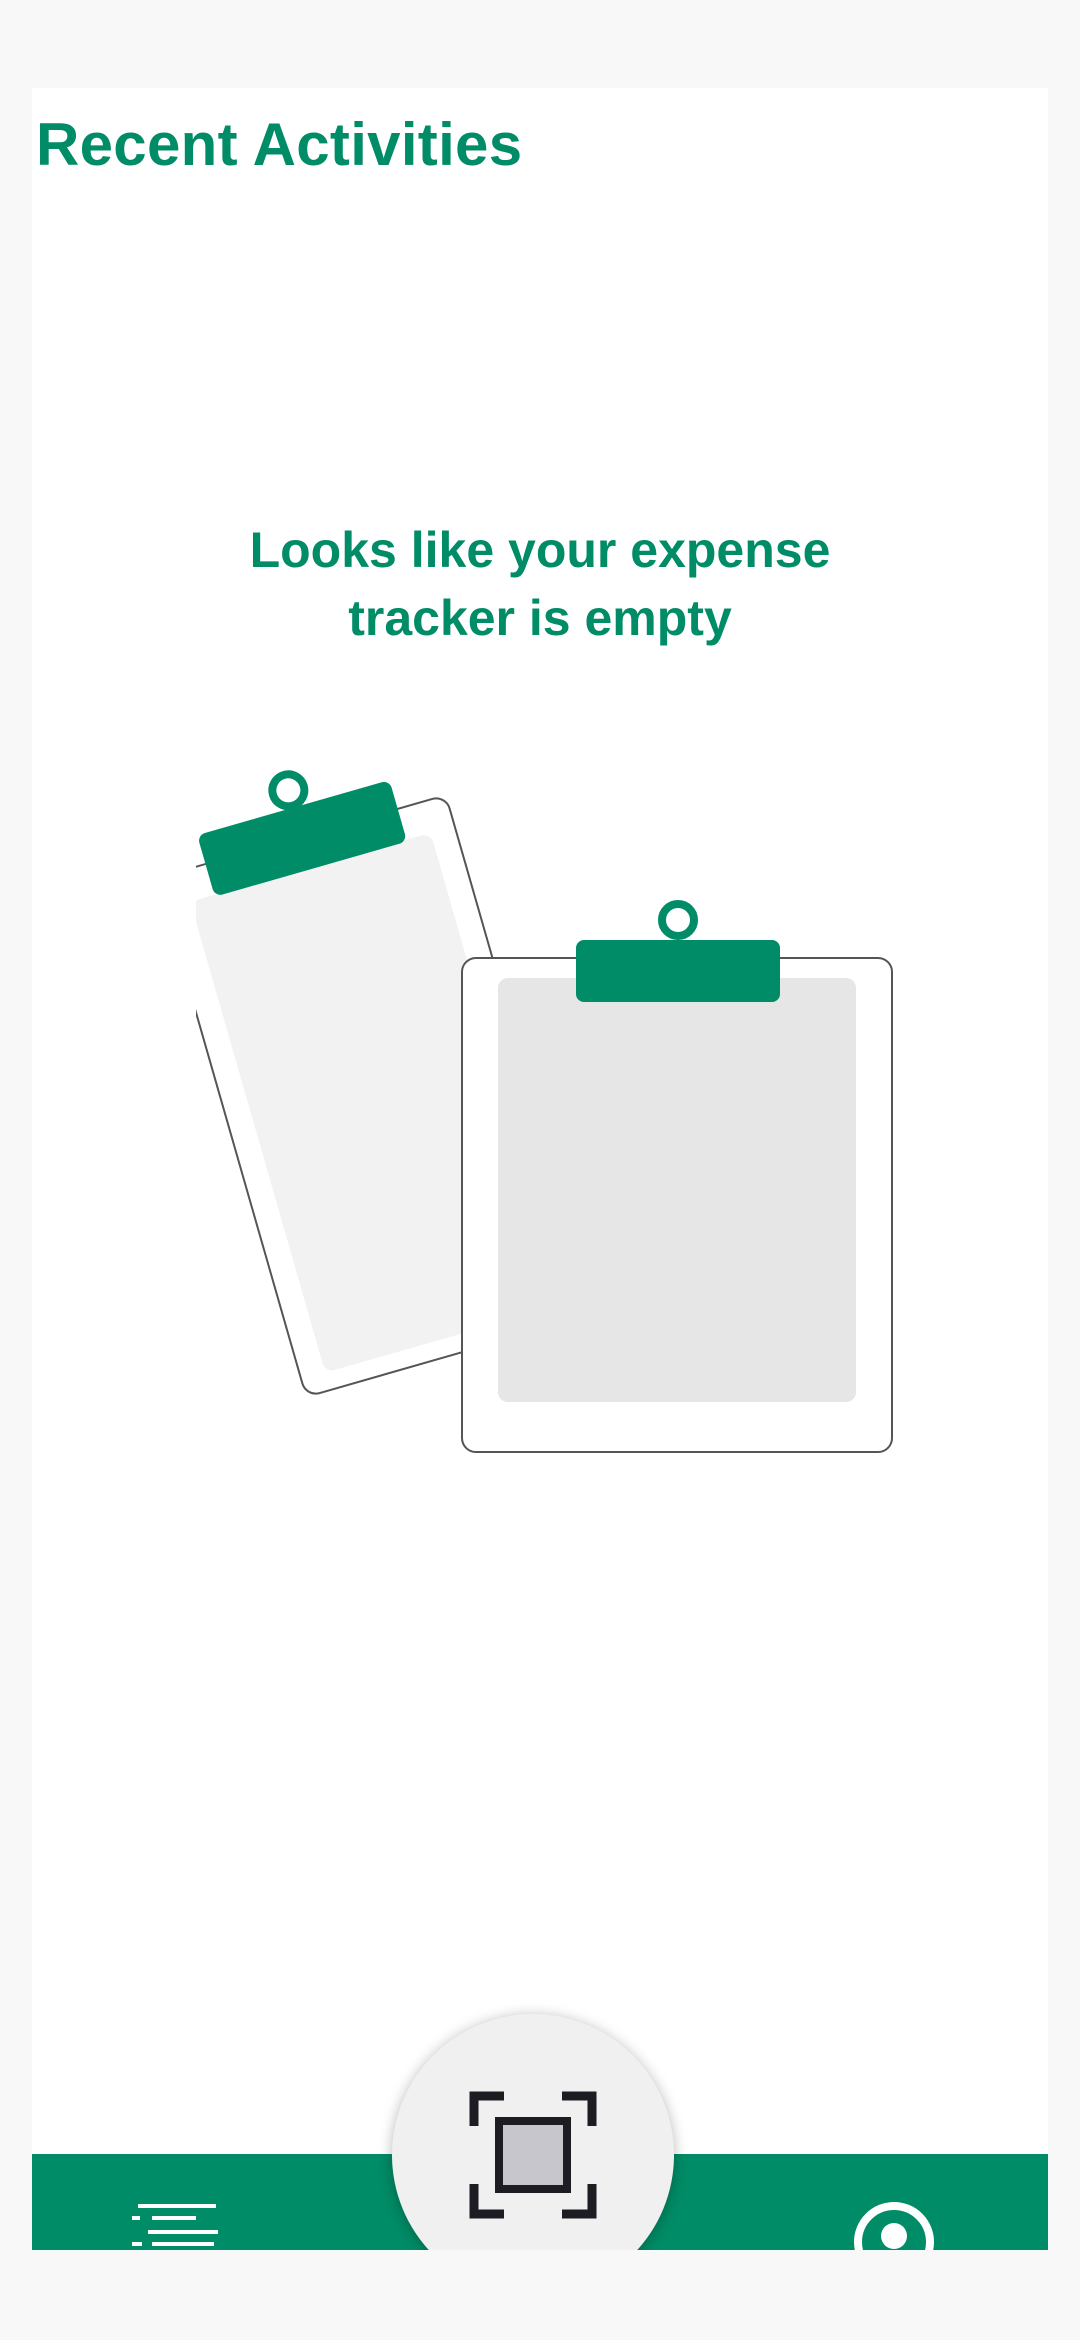 The height and width of the screenshot is (2340, 1080). What do you see at coordinates (533, 2155) in the screenshot?
I see `scan-icon` at bounding box center [533, 2155].